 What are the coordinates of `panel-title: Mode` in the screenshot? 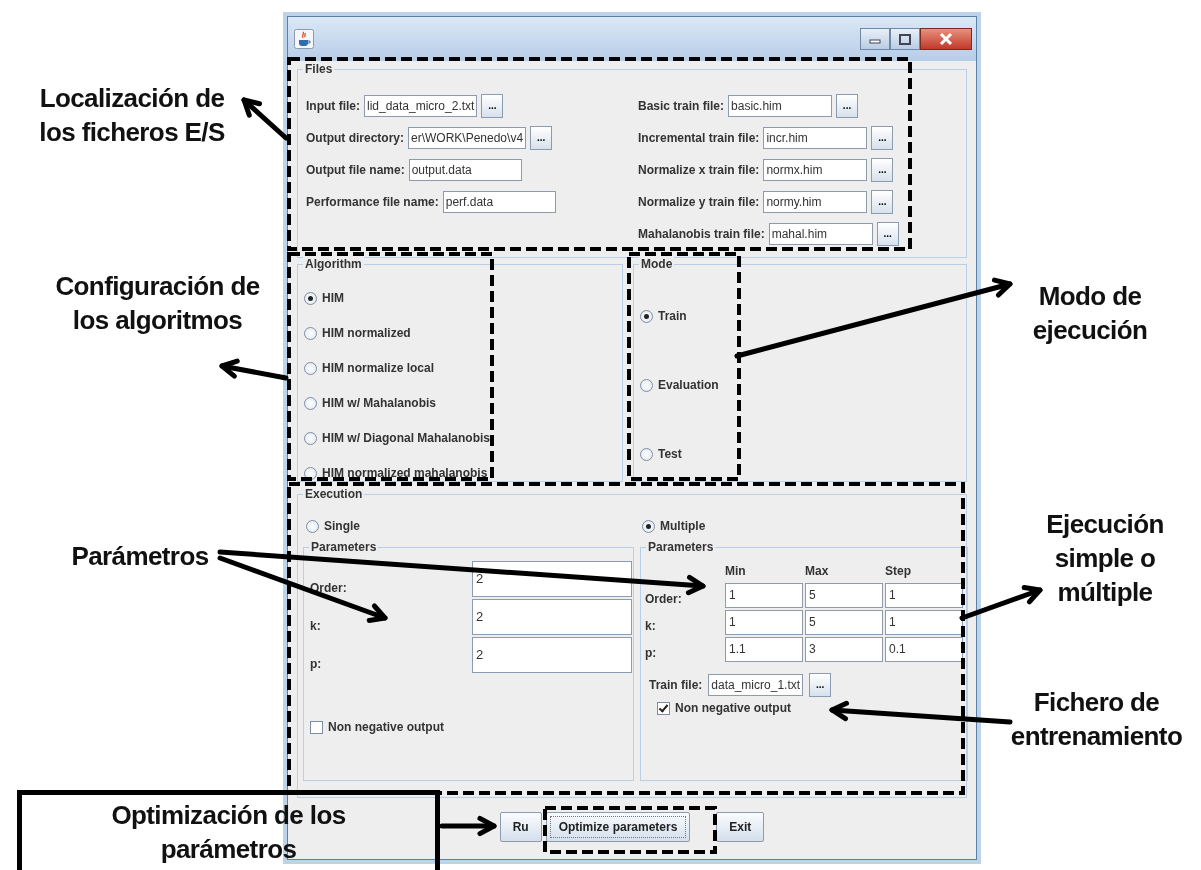 It's located at (657, 264).